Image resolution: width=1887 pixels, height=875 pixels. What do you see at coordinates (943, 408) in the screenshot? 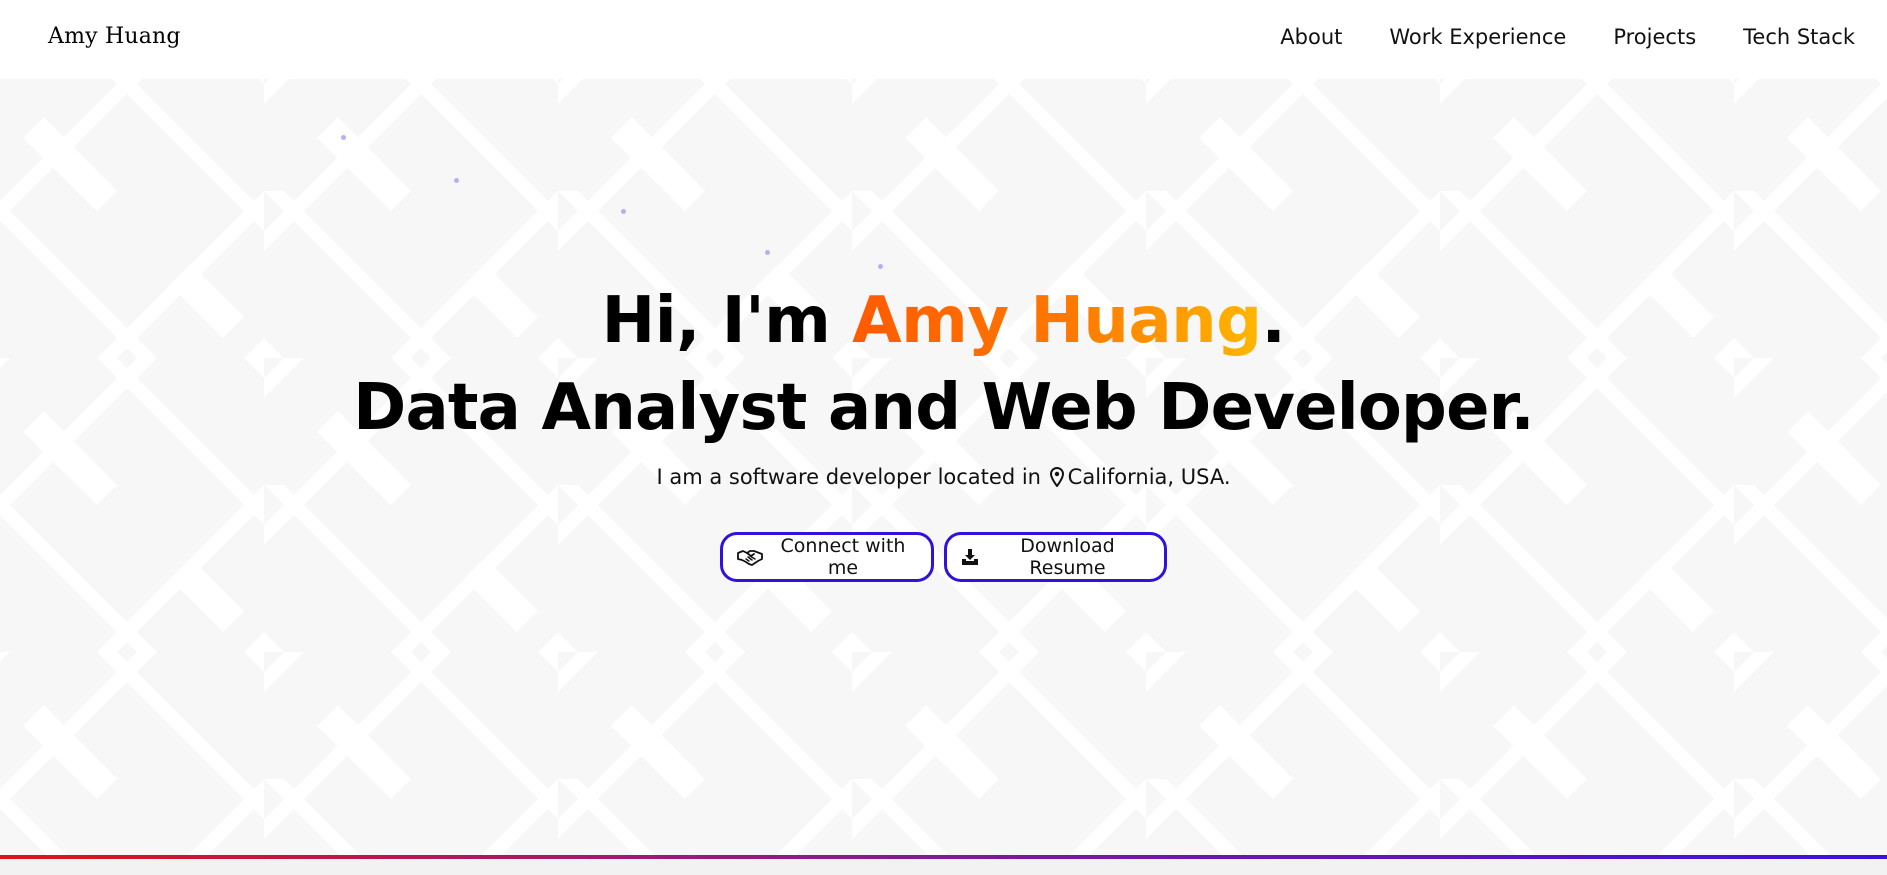
I see `hero-role: Data Analyst and Web Developer.` at bounding box center [943, 408].